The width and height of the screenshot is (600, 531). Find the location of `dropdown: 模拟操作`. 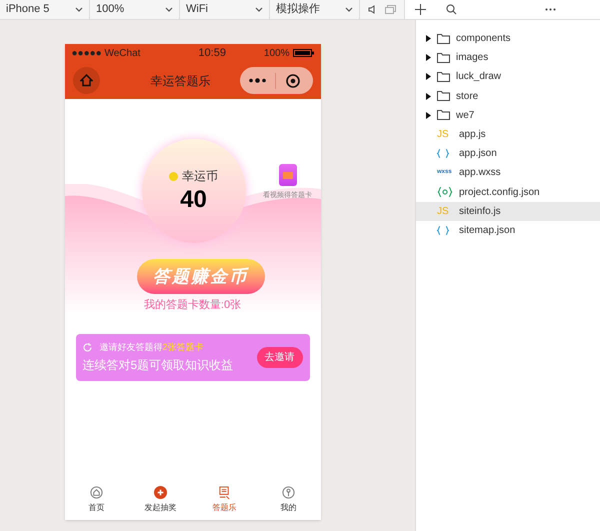

dropdown: 模拟操作 is located at coordinates (315, 9).